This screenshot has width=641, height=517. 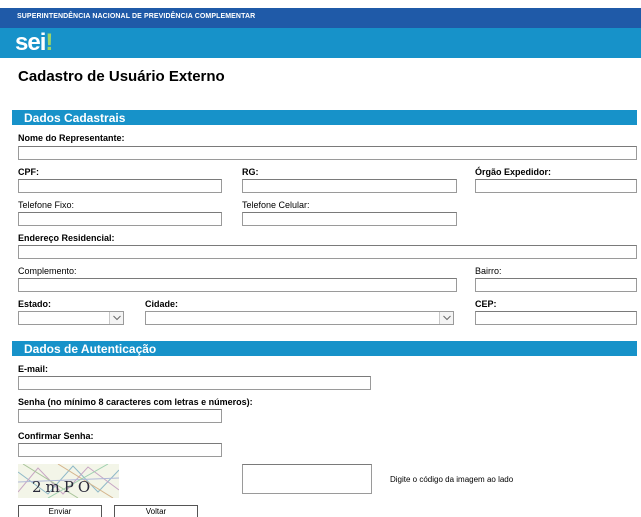 I want to click on telefone-fixo-input, so click(x=120, y=219).